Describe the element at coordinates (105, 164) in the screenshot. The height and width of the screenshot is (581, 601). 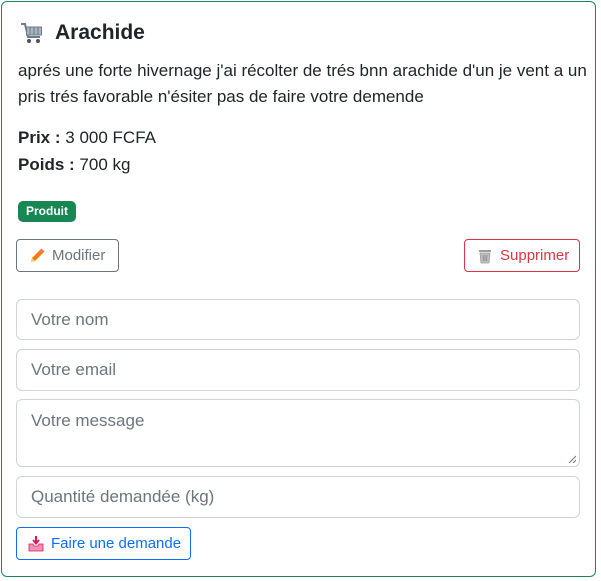
I see `weight-value: 700 kg` at that location.